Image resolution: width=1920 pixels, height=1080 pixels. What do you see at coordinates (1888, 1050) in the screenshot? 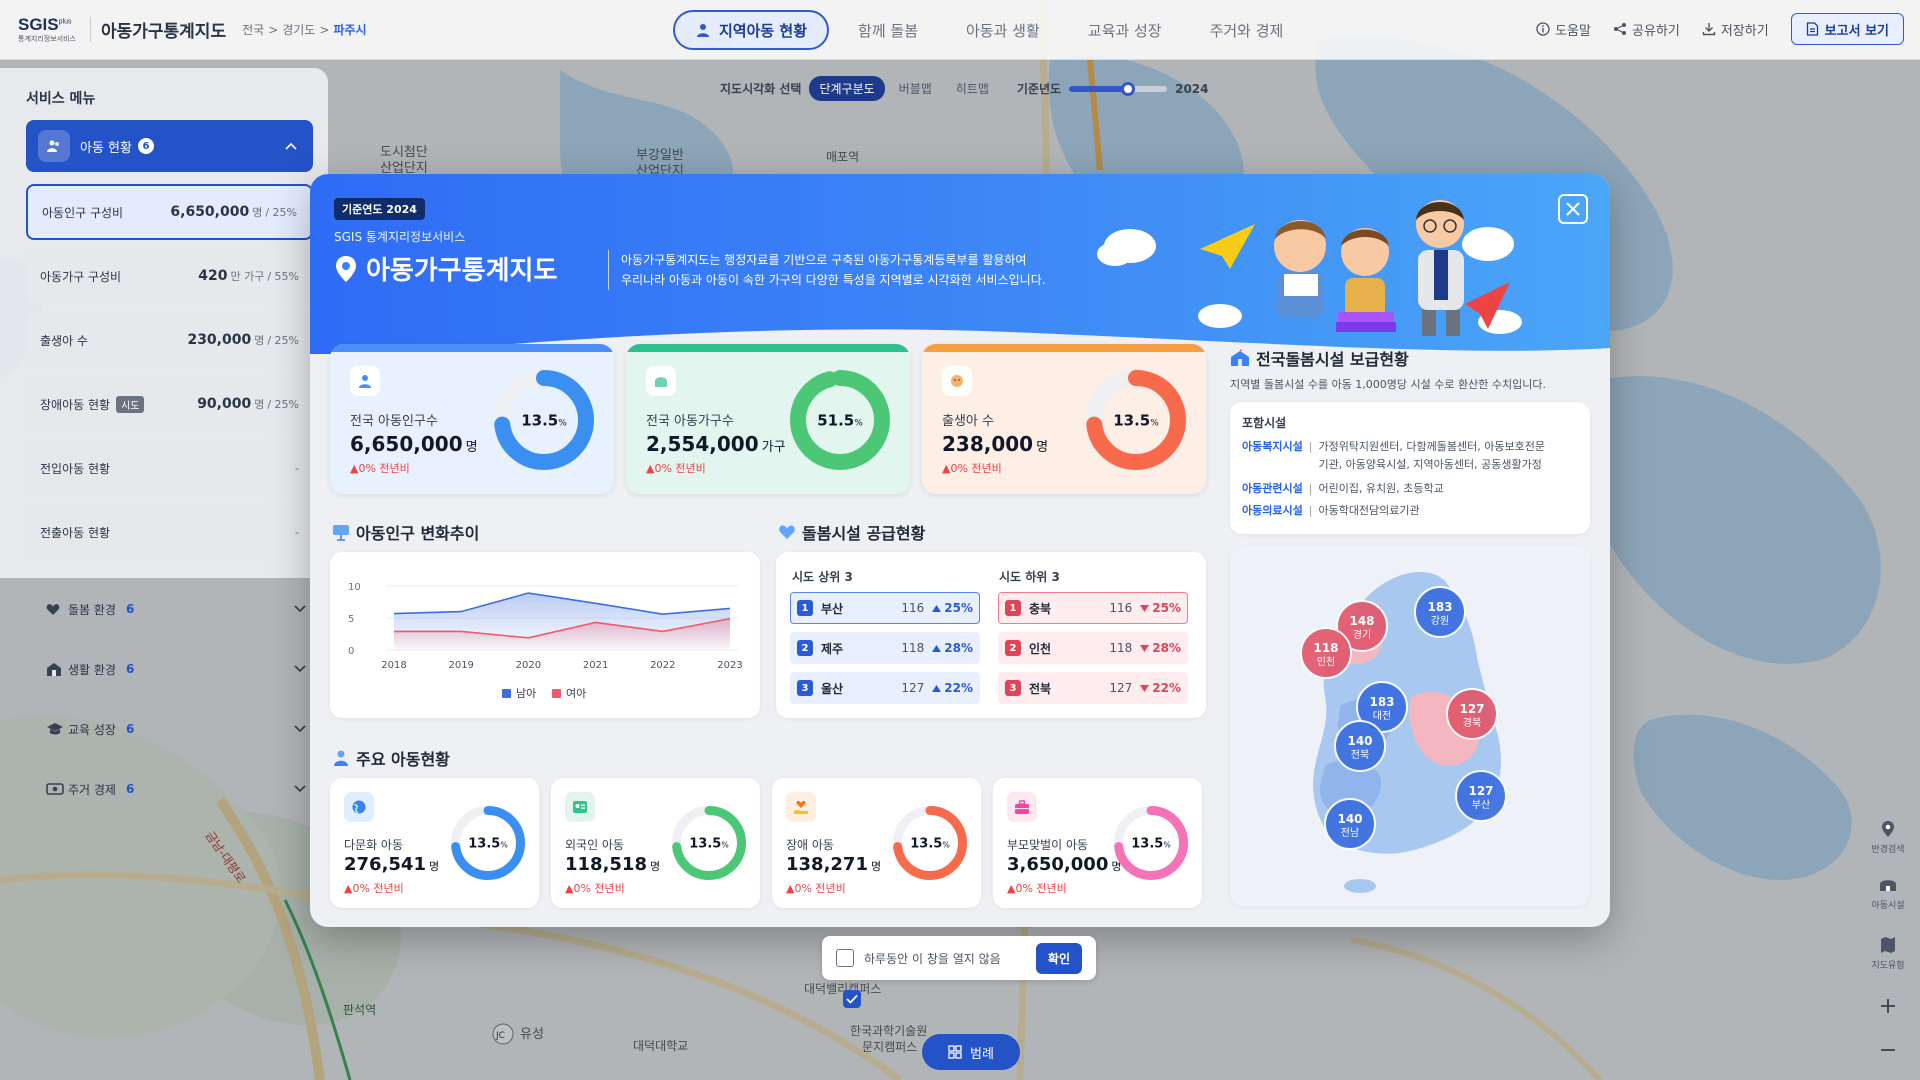
I see `zoom-out-button` at bounding box center [1888, 1050].